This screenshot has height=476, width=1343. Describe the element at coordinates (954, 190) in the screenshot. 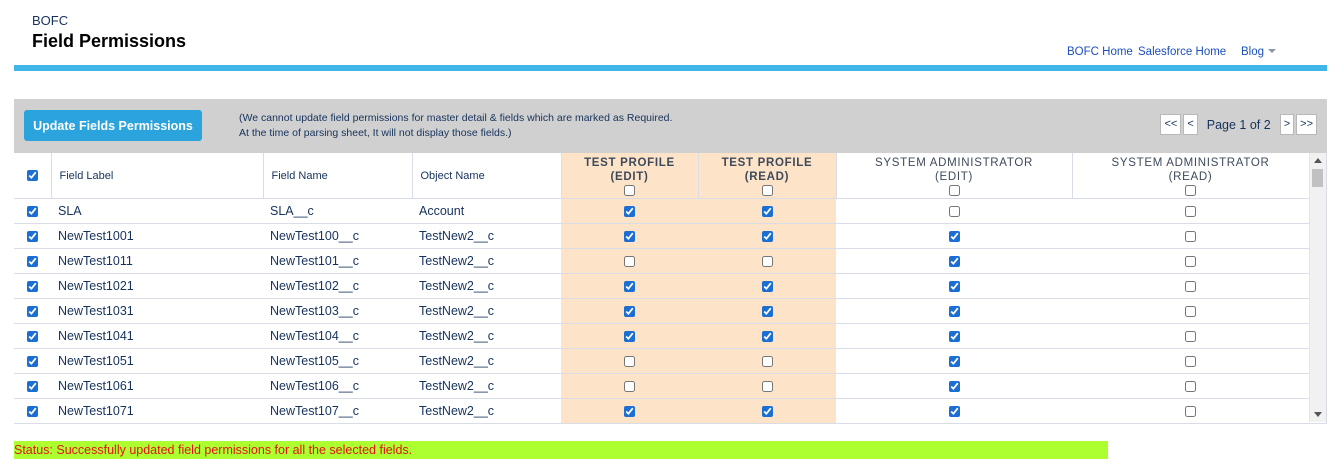

I see `system-administrator-edit-all-checkbox` at that location.